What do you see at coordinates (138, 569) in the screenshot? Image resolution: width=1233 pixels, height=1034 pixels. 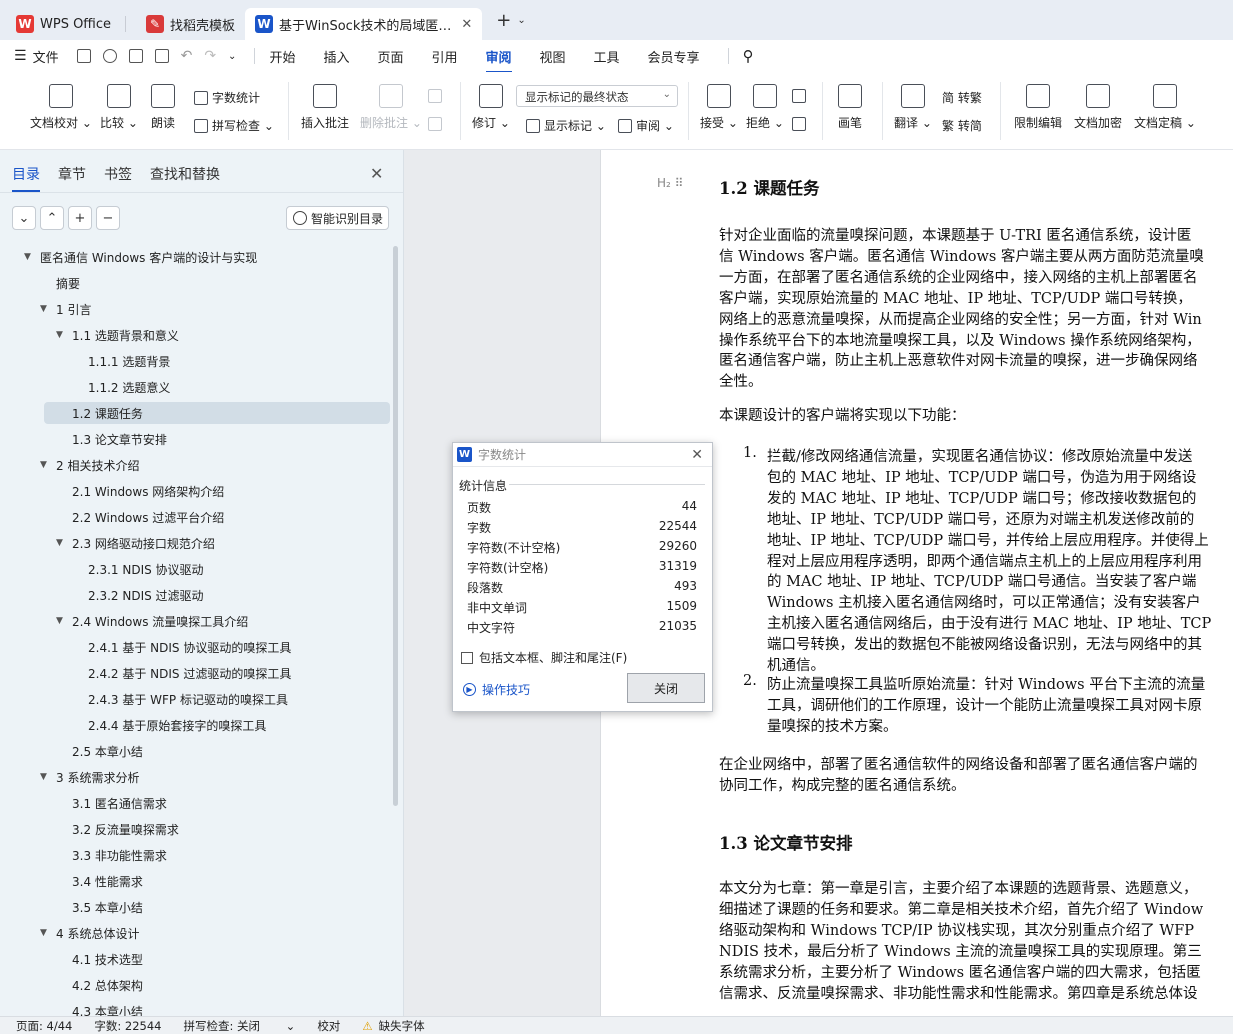 I see `toc-item: 2.3.1 NDIS 协议驱动` at bounding box center [138, 569].